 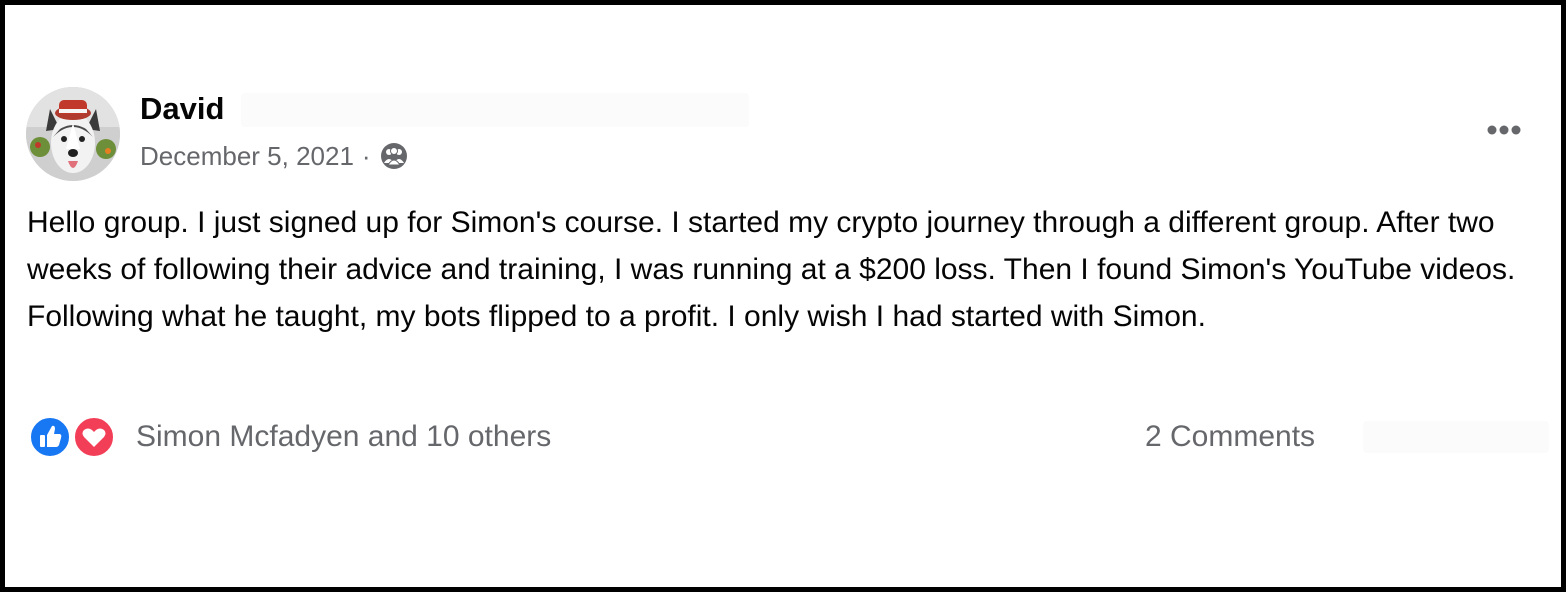 I want to click on avatar-dog-photo, so click(x=73, y=134).